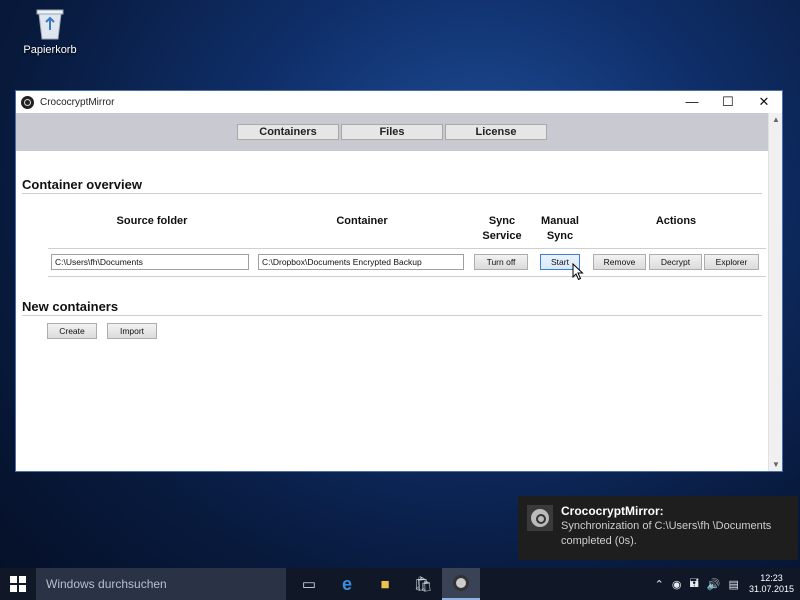  I want to click on scroll-up-icon: ▲, so click(776, 119).